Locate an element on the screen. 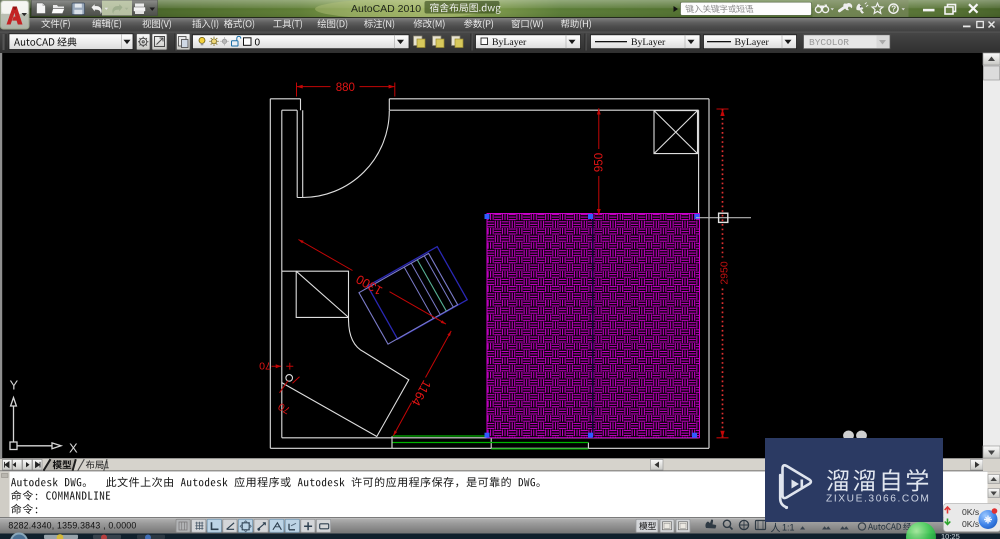  svg-text: BYCOLOR is located at coordinates (829, 42).